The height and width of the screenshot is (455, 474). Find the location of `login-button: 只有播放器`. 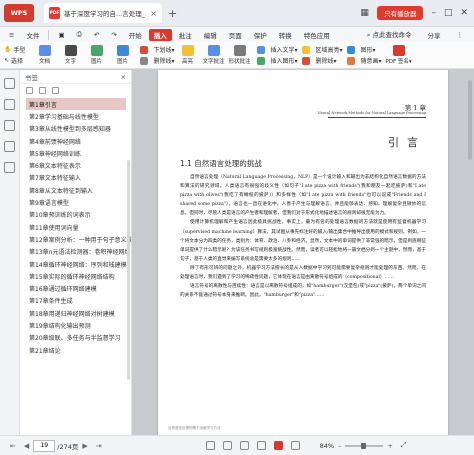

login-button: 只有播放器 is located at coordinates (400, 13).